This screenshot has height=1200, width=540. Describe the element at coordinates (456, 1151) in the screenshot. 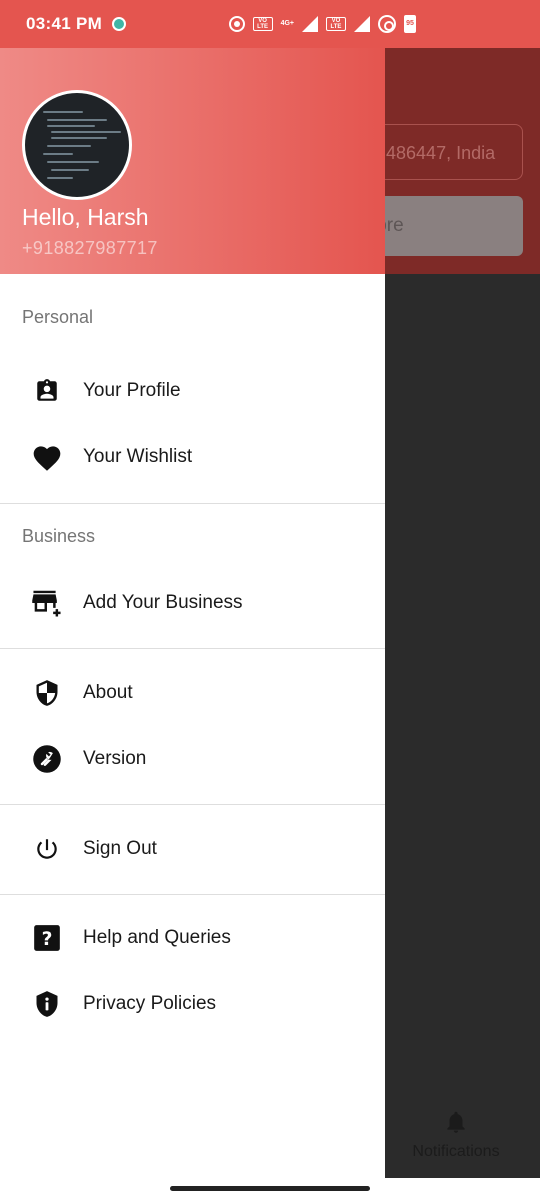

I see `notifications-label: Notifications` at that location.